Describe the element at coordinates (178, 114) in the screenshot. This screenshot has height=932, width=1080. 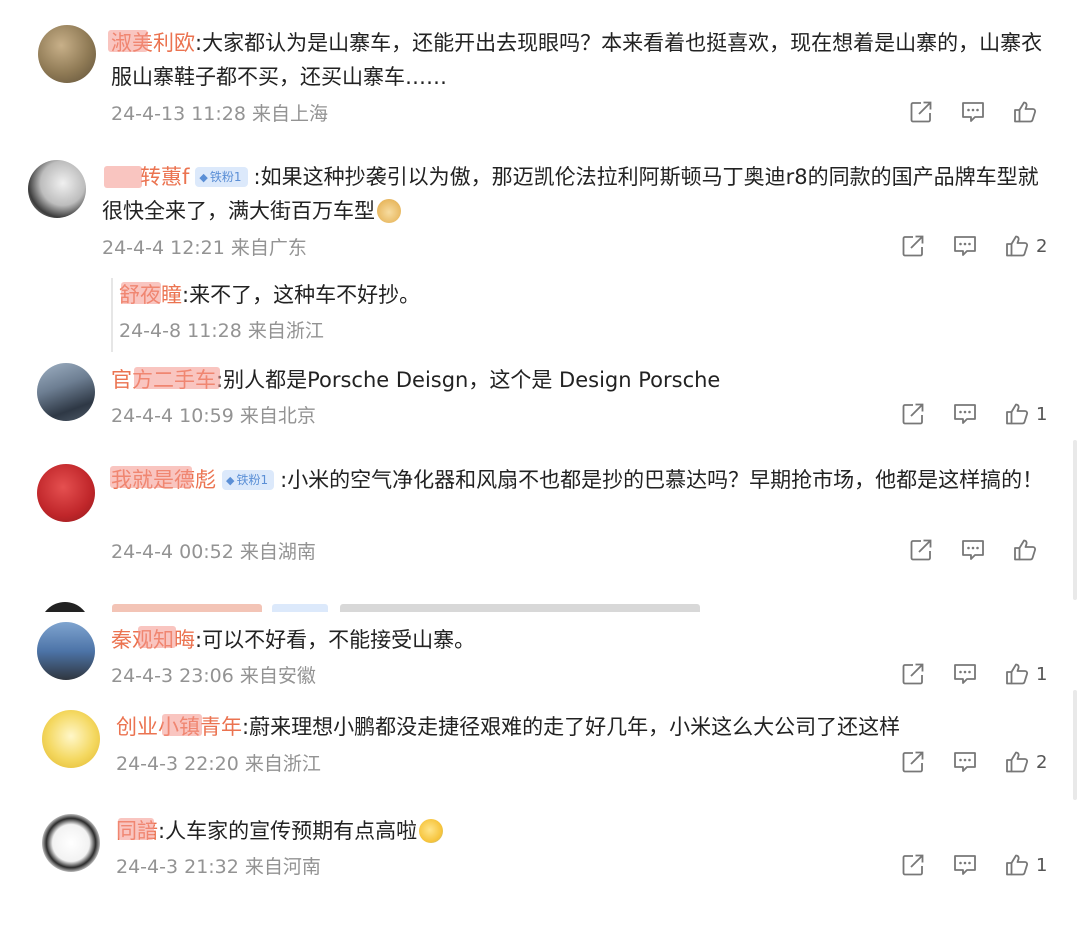
I see `comment-date: 24-4-13 11:28` at that location.